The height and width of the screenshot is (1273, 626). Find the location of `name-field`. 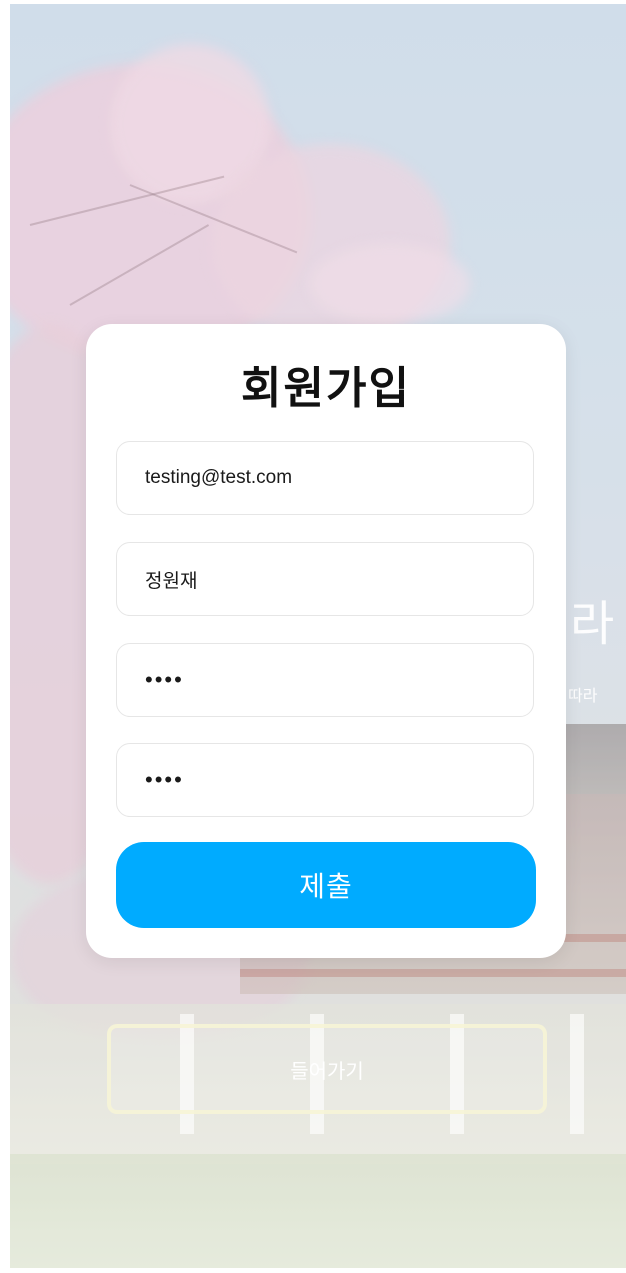

name-field is located at coordinates (325, 579).